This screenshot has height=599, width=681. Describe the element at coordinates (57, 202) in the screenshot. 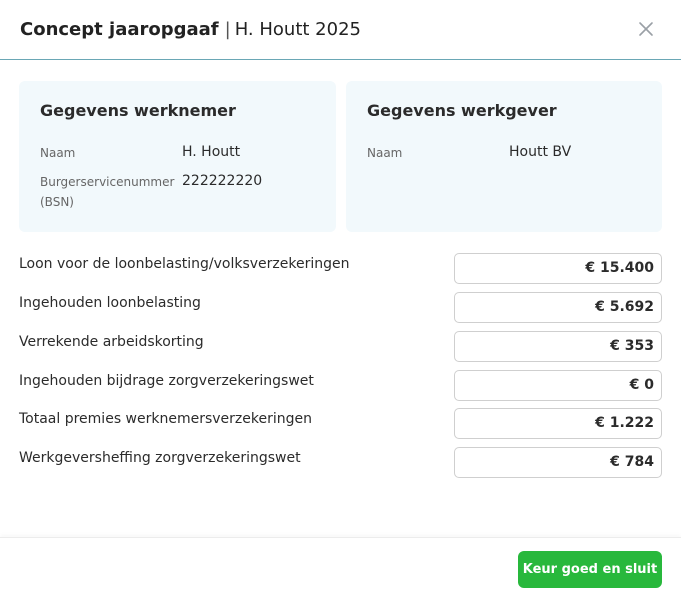

I see `bsn-label-line2: (BSN)` at that location.